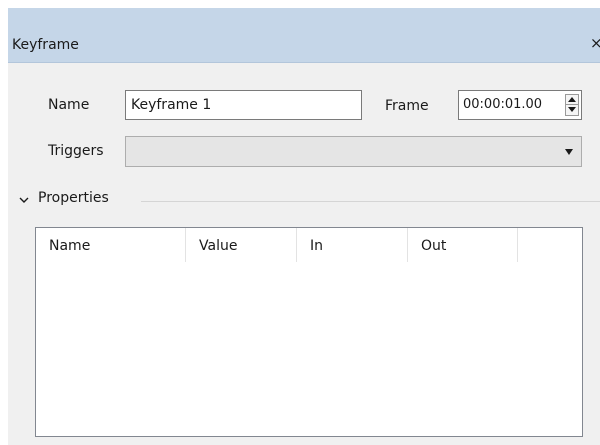 The width and height of the screenshot is (600, 445). Describe the element at coordinates (595, 43) in the screenshot. I see `close-icon: ×` at that location.